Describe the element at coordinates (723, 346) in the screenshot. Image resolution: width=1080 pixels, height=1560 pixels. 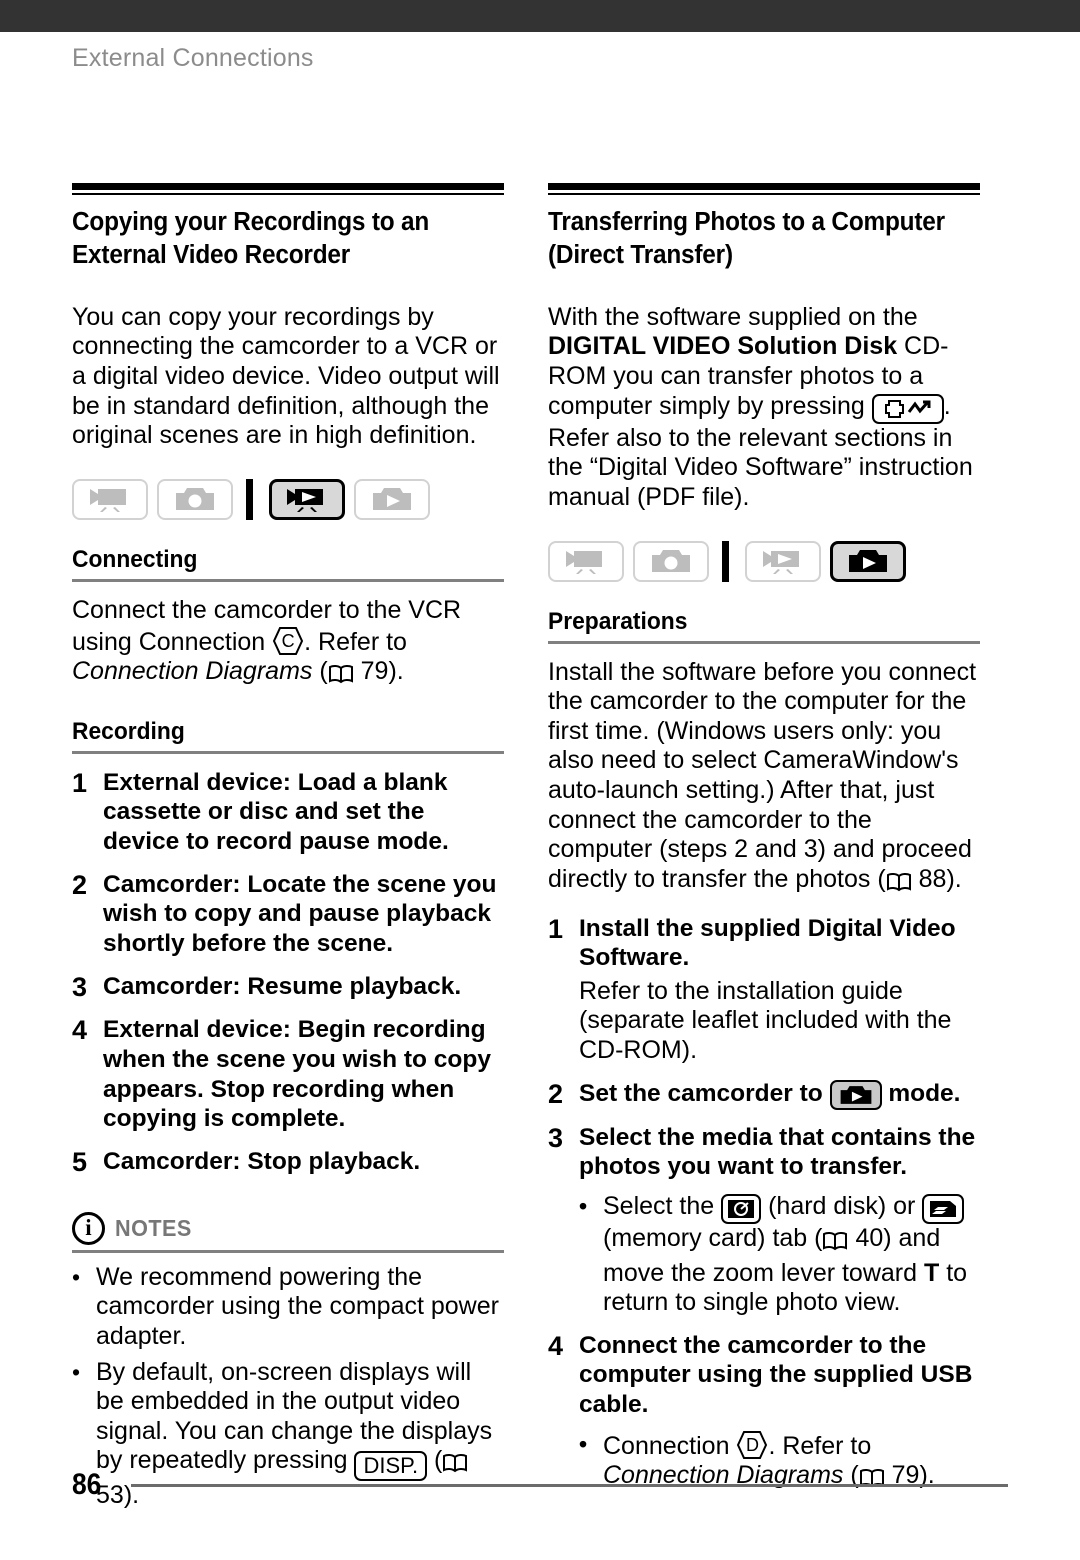
I see `solution-disk-name: DIGITAL VIDEO Solution Disk` at that location.